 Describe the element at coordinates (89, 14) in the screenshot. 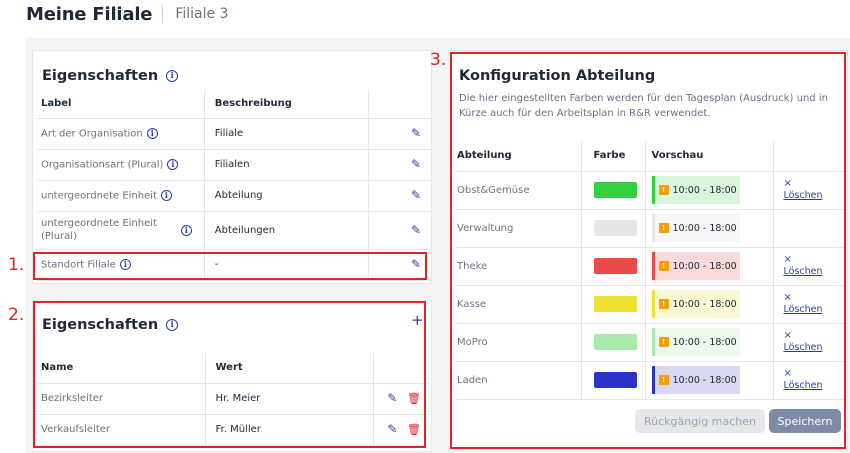

I see `page-title: Meine Filiale` at that location.